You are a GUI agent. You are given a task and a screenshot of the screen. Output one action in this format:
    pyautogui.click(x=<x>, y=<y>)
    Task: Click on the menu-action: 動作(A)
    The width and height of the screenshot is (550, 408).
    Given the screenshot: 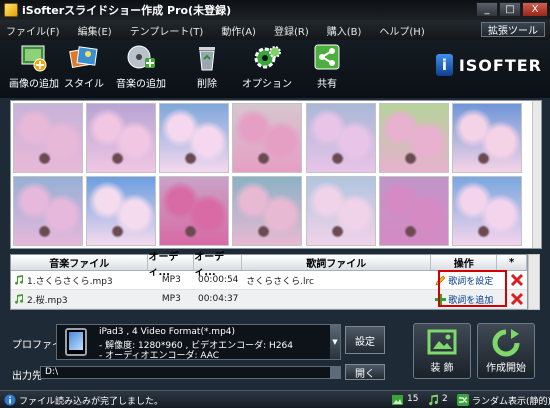 What is the action you would take?
    pyautogui.click(x=238, y=30)
    